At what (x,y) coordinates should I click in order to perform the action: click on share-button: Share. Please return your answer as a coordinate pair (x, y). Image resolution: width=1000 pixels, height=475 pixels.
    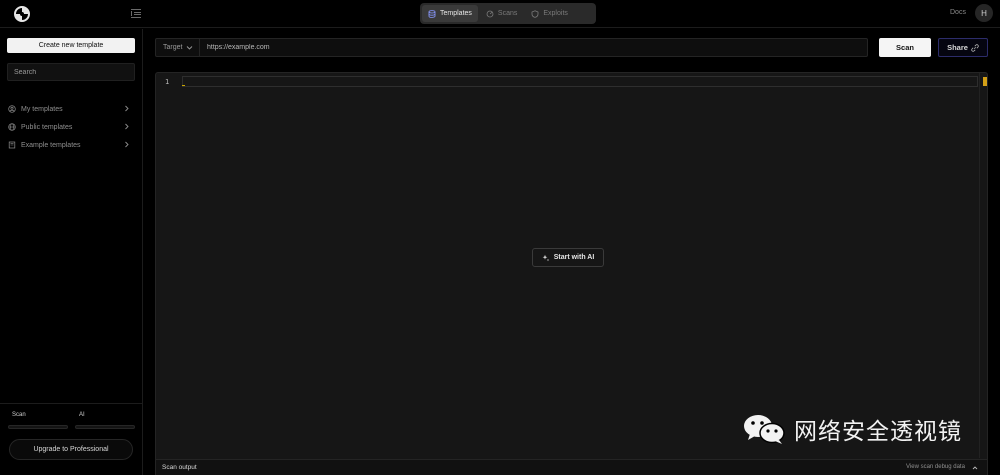
    Looking at the image, I should click on (963, 47).